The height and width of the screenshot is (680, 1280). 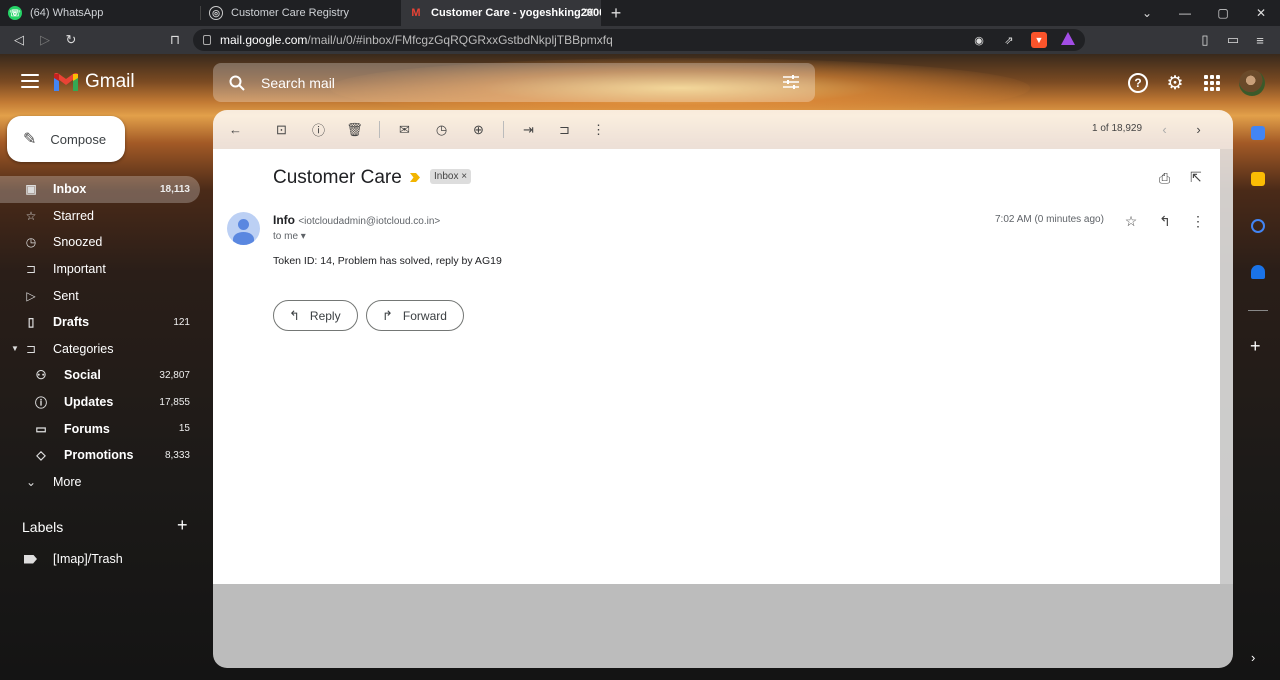 I want to click on newer-icon: ‹, so click(x=1164, y=129).